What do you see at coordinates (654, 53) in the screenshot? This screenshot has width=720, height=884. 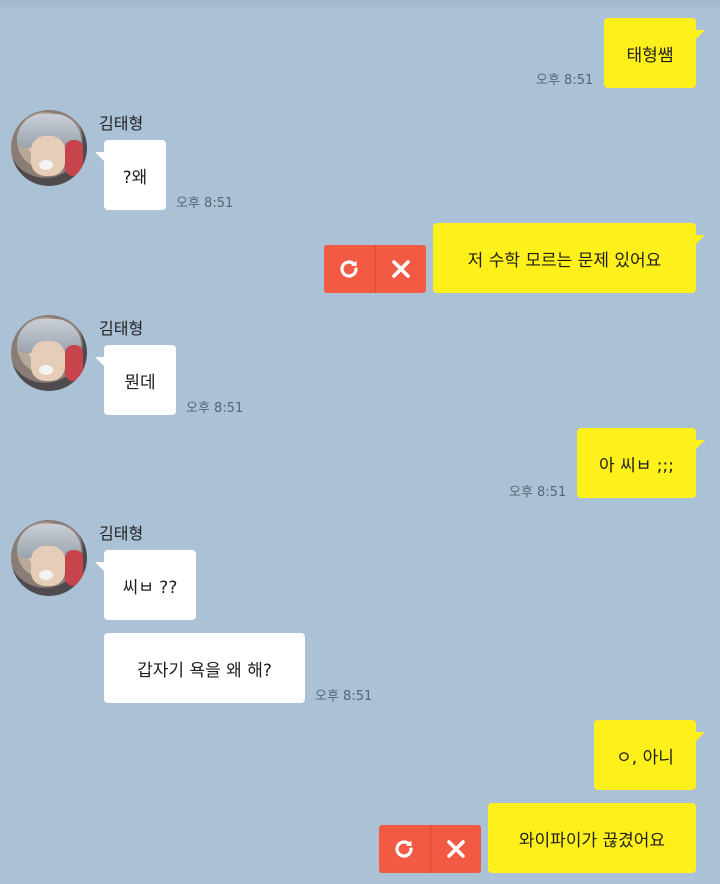 I see `my-message-bubble: 태형쌤` at bounding box center [654, 53].